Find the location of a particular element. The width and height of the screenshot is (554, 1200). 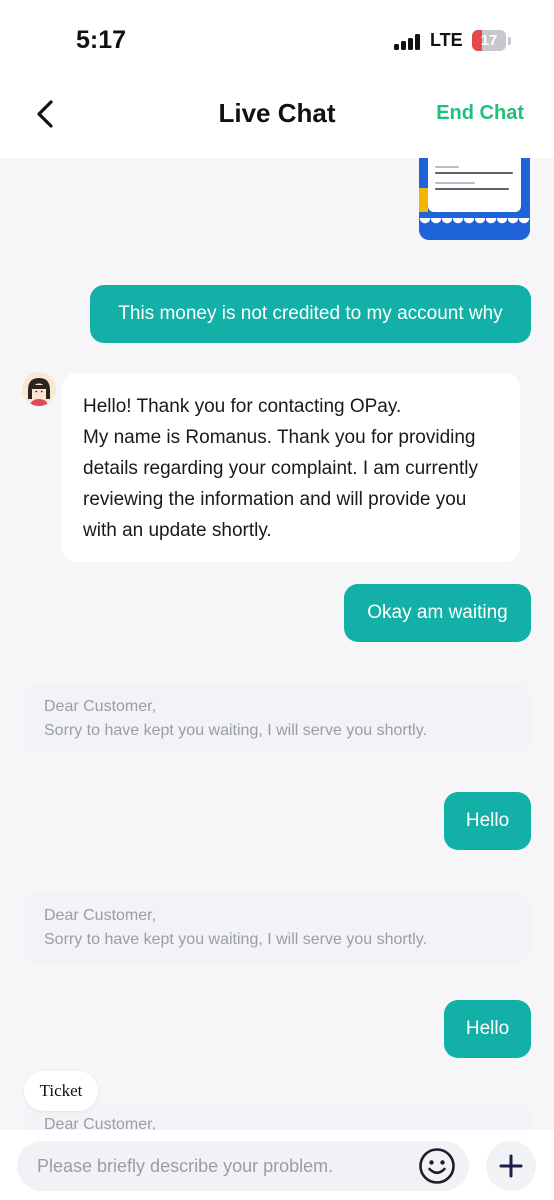

ticket-button: Ticket is located at coordinates (61, 1091).